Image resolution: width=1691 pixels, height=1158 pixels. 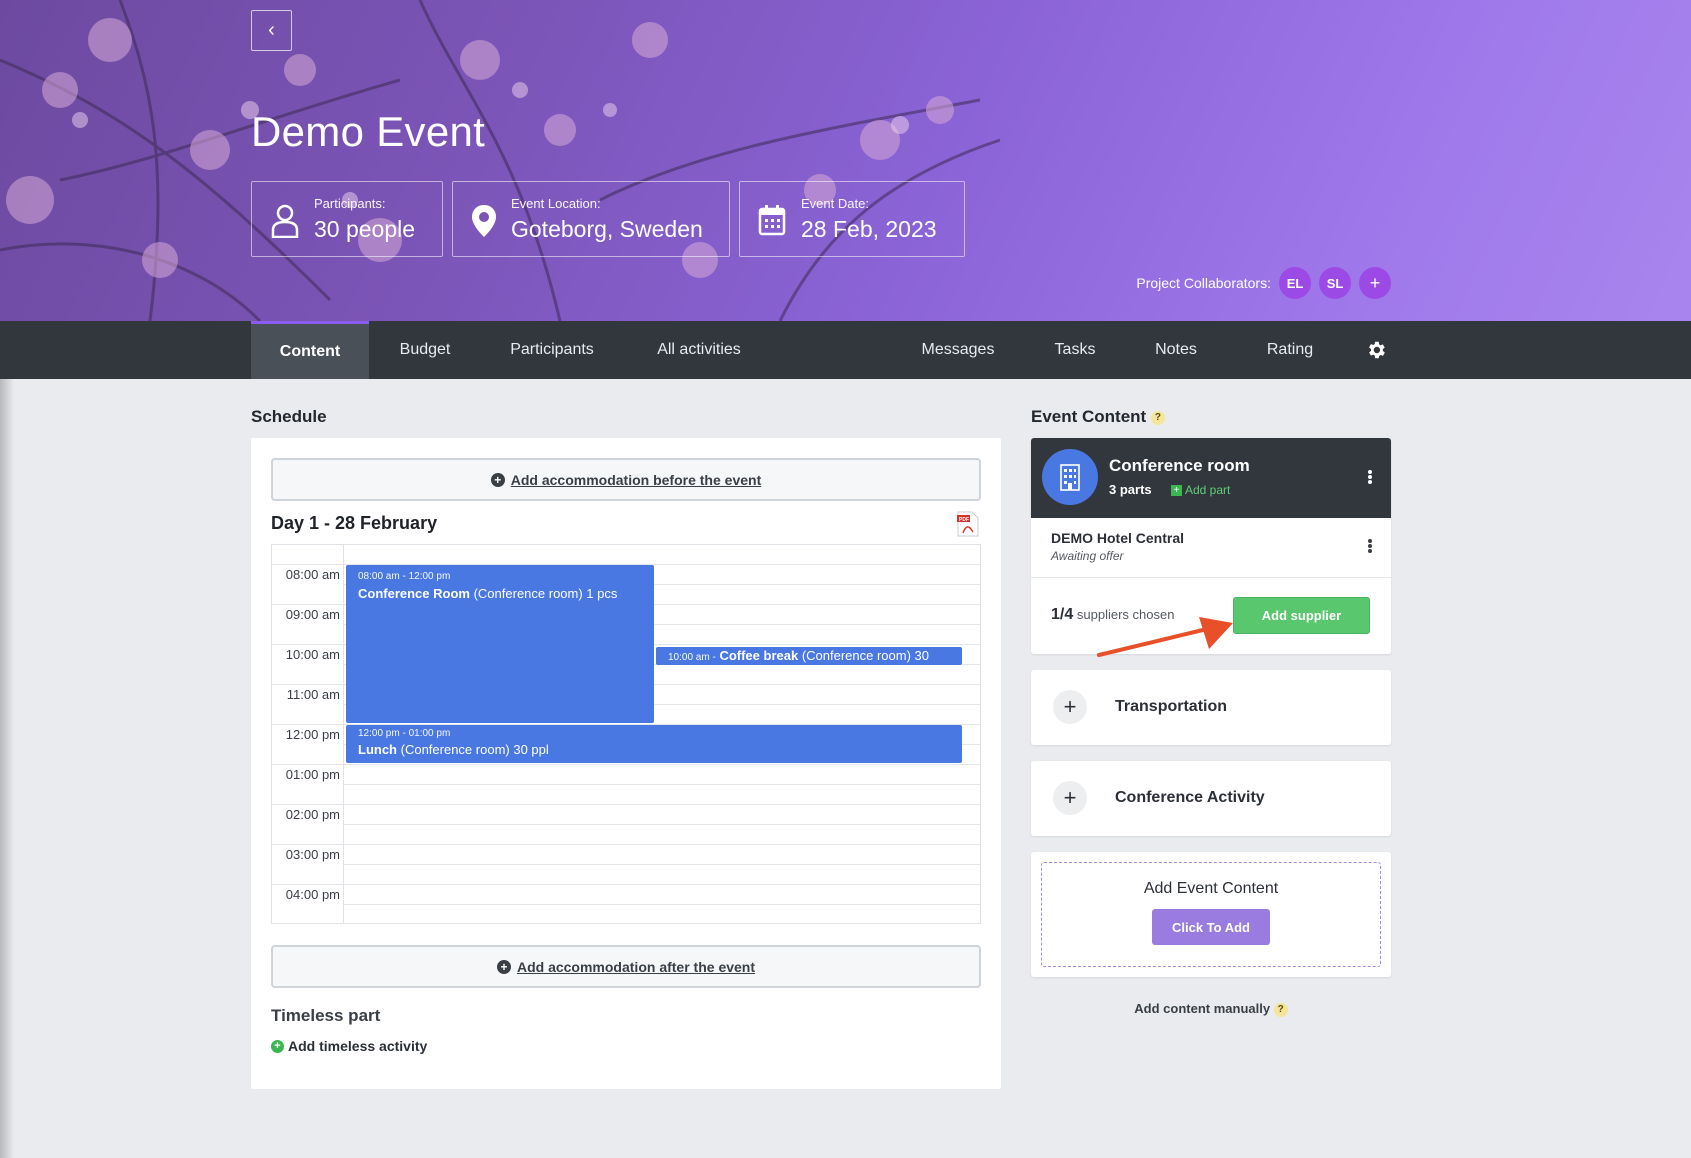 What do you see at coordinates (1176, 490) in the screenshot?
I see `plus-square-icon: +` at bounding box center [1176, 490].